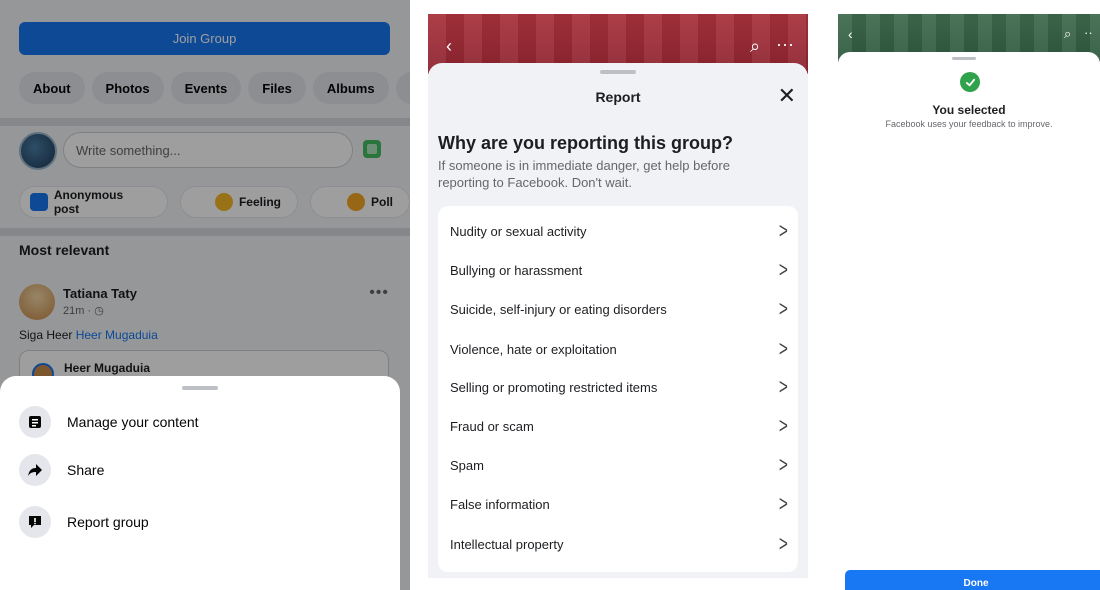  Describe the element at coordinates (507, 544) in the screenshot. I see `report-option-label: Intellectual property` at that location.